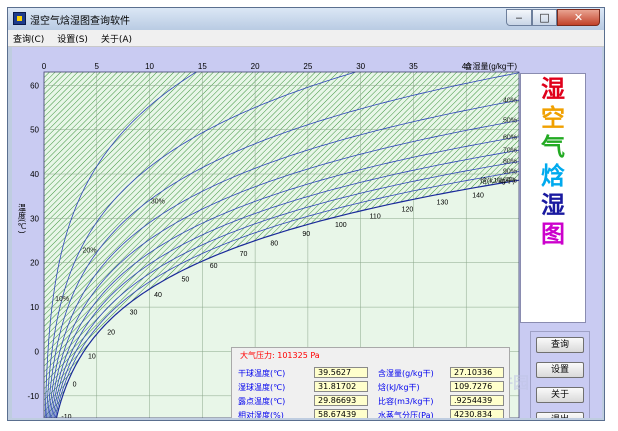 This screenshot has height=431, width=618. What do you see at coordinates (214, 266) in the screenshot?
I see `enthalpy-tick-label: 60` at bounding box center [214, 266].